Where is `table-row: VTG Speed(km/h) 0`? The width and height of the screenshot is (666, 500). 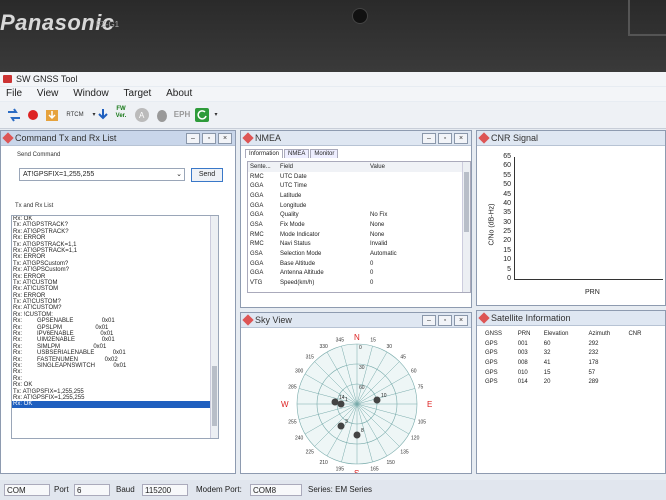
table-row: VTG Speed(km/h) 0 is located at coordinates (355, 283).